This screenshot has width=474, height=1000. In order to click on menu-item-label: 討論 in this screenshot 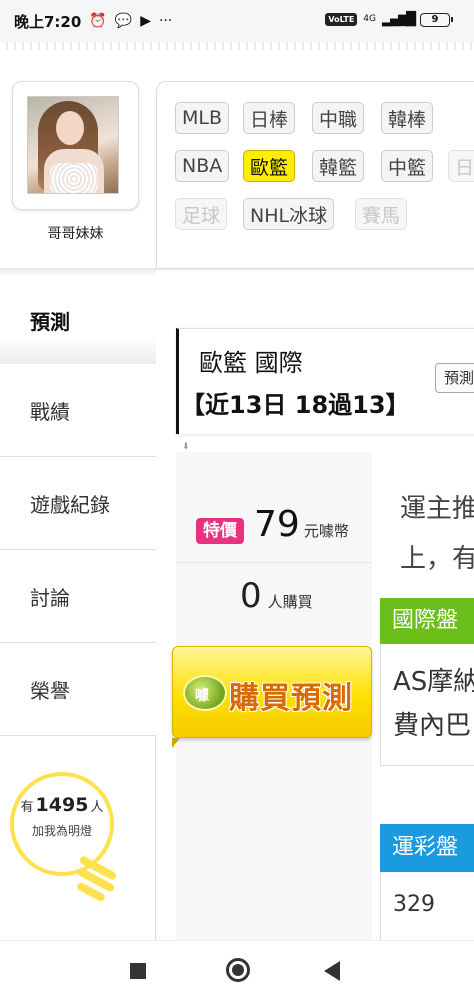, I will do `click(50, 597)`.